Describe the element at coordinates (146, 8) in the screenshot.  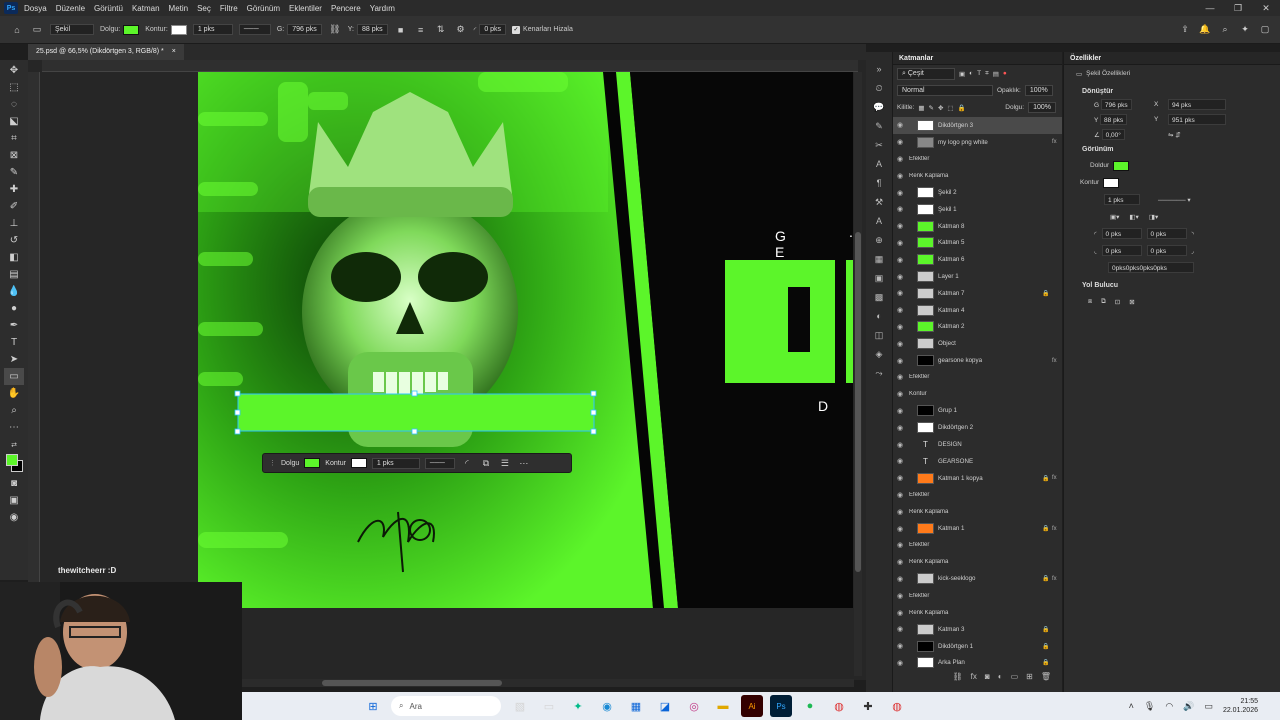
I see `menu-item-layer: Katman` at that location.